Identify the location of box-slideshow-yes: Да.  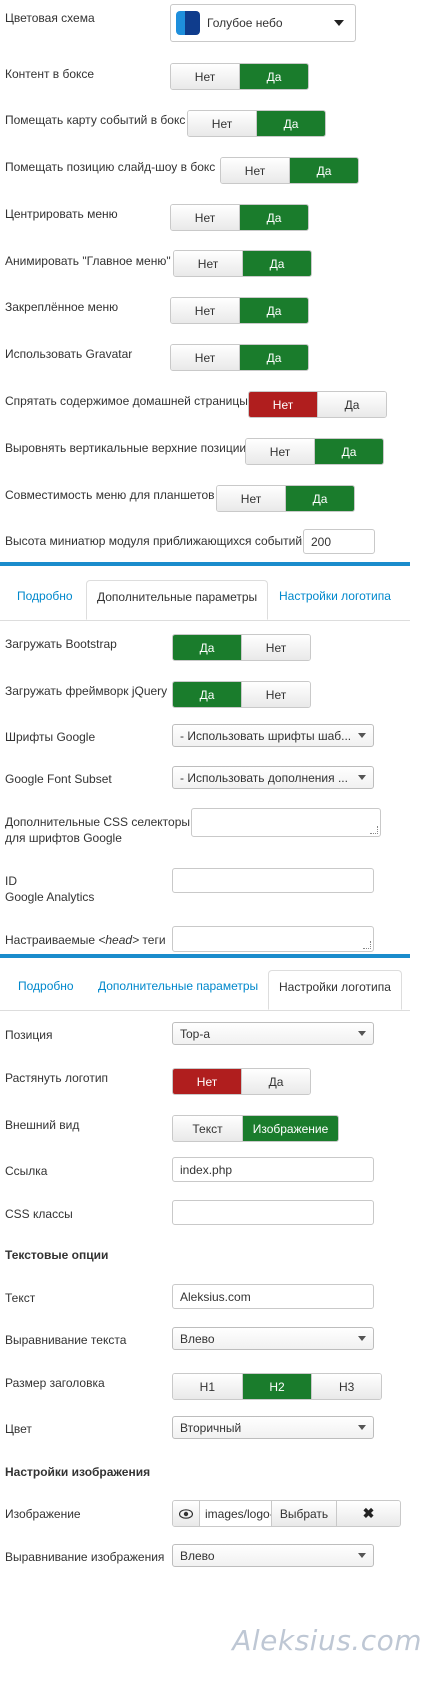
(323, 170).